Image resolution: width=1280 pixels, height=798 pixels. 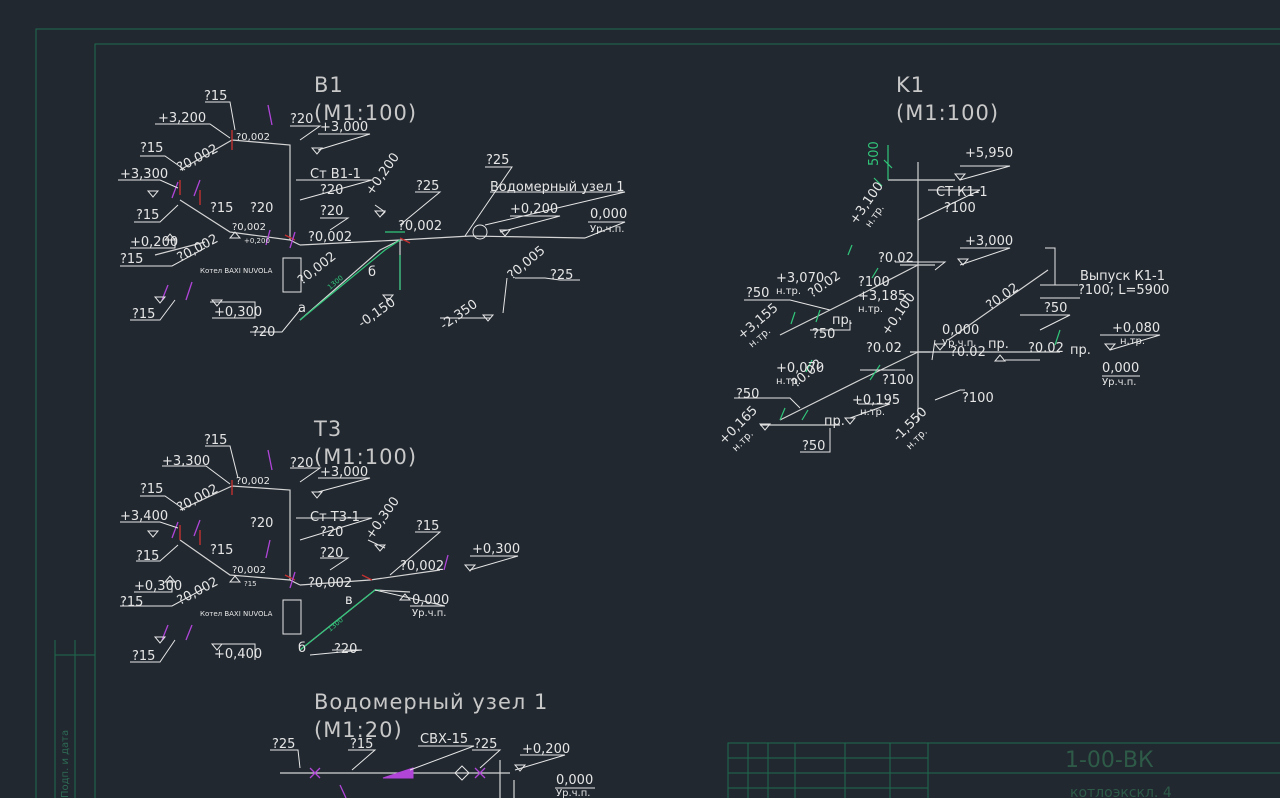 I want to click on b1-d20a: ?20, so click(x=261, y=208).